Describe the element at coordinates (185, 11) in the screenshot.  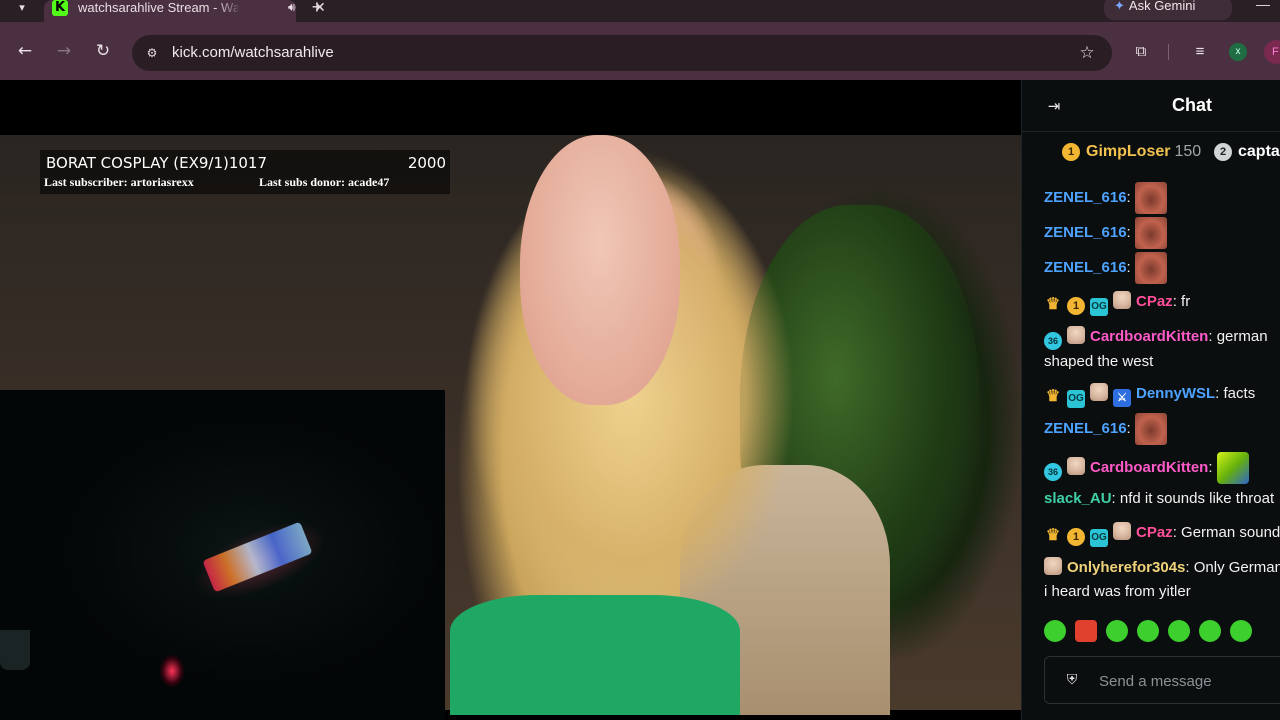
I see `browser-tab-active: K watchsarahlive Stream - Watch 🔊︎ ✕` at that location.